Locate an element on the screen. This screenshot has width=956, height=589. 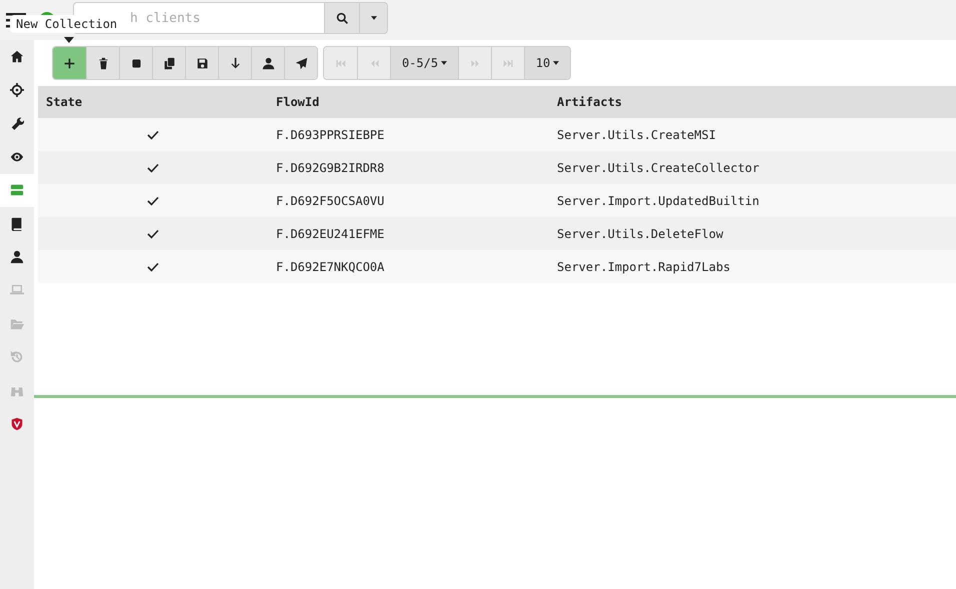
server-icon is located at coordinates (17, 190).